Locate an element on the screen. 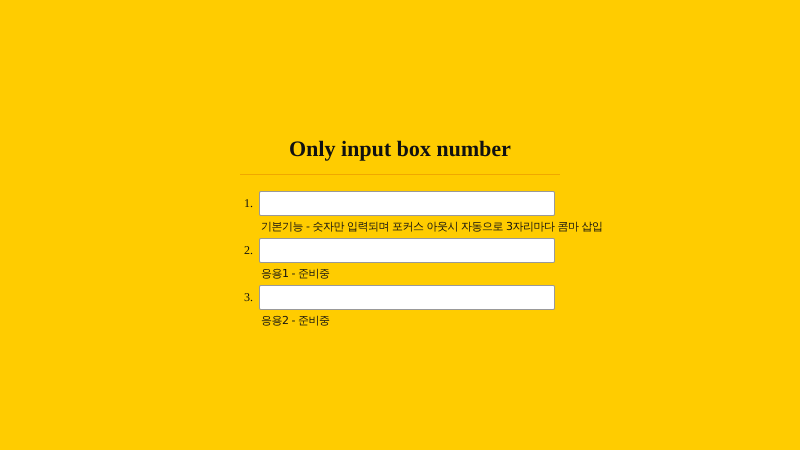  list-number: 1. is located at coordinates (248, 203).